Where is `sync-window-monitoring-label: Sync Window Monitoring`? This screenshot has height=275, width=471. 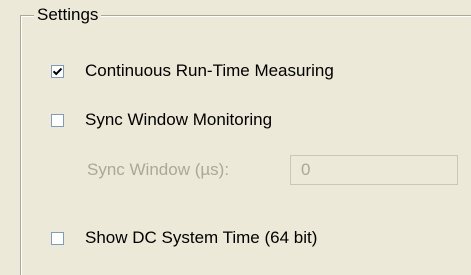 sync-window-monitoring-label: Sync Window Monitoring is located at coordinates (178, 120).